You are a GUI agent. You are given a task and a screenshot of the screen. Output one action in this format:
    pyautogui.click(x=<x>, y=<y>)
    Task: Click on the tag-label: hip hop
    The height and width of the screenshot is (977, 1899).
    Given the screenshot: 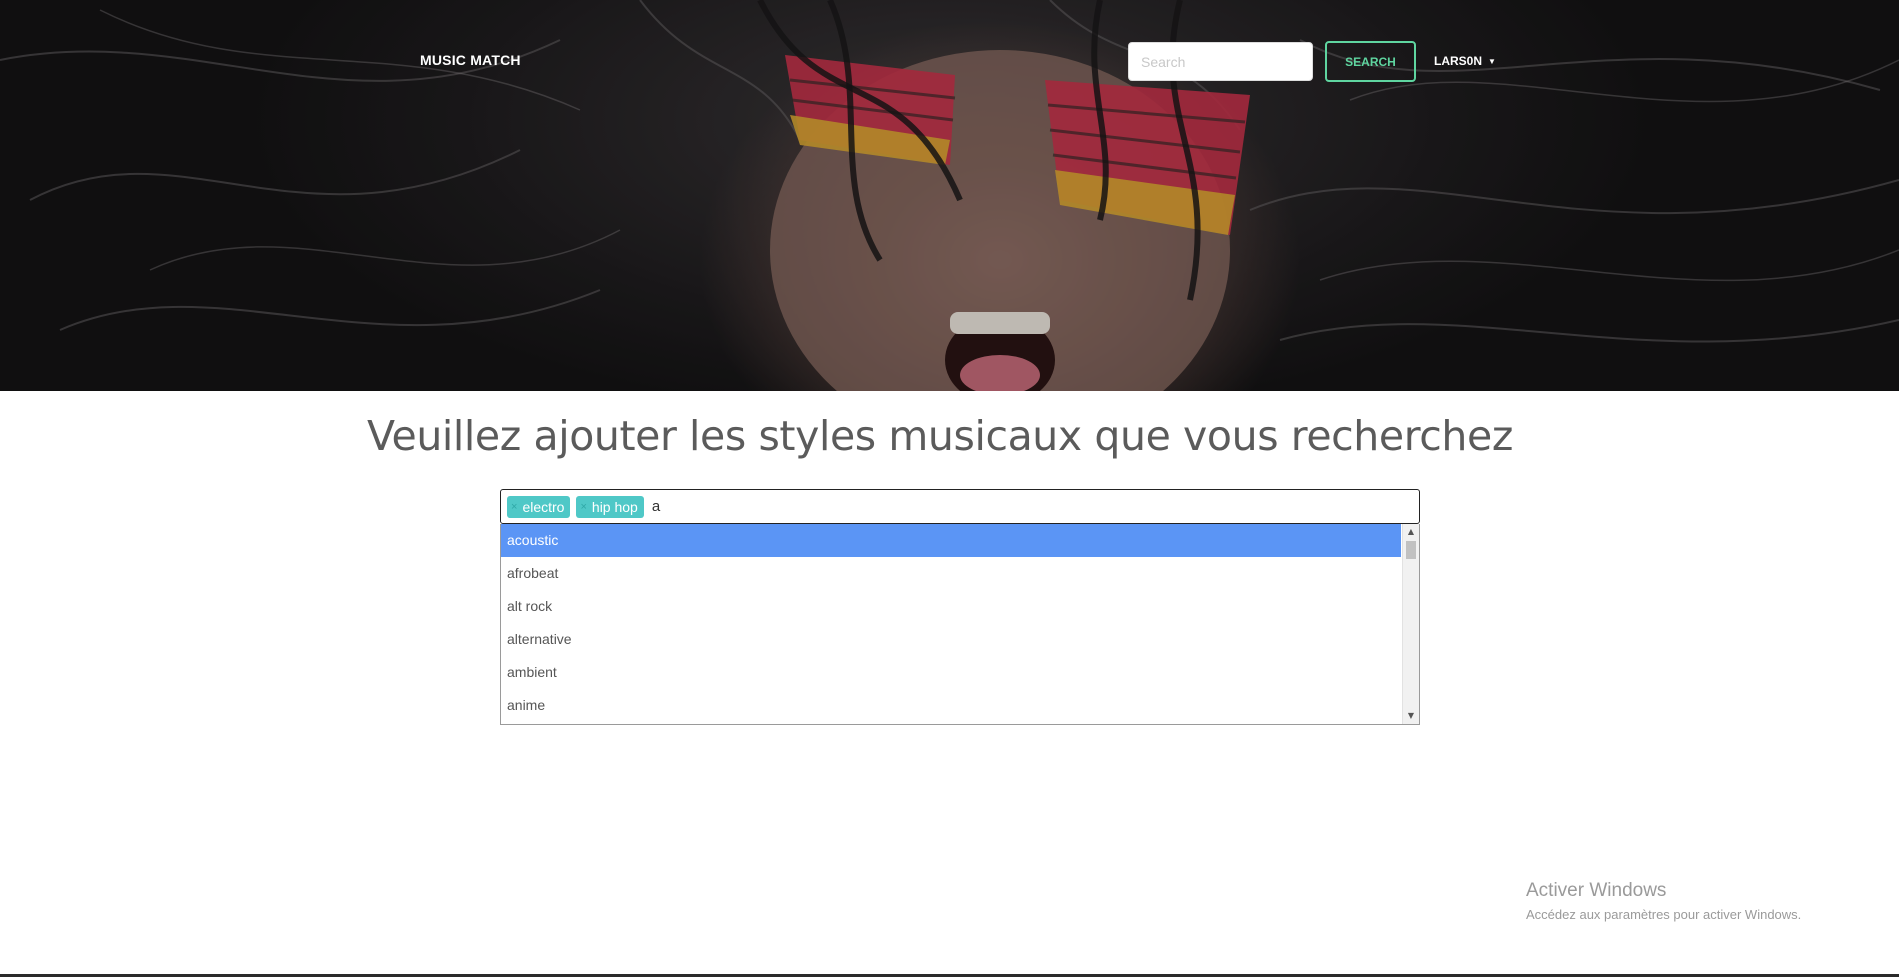 What is the action you would take?
    pyautogui.click(x=614, y=506)
    